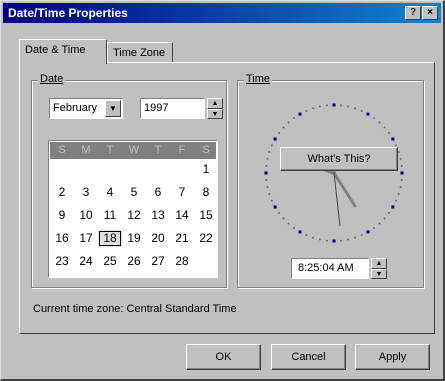  What do you see at coordinates (182, 261) in the screenshot?
I see `calendar-day: 28` at bounding box center [182, 261].